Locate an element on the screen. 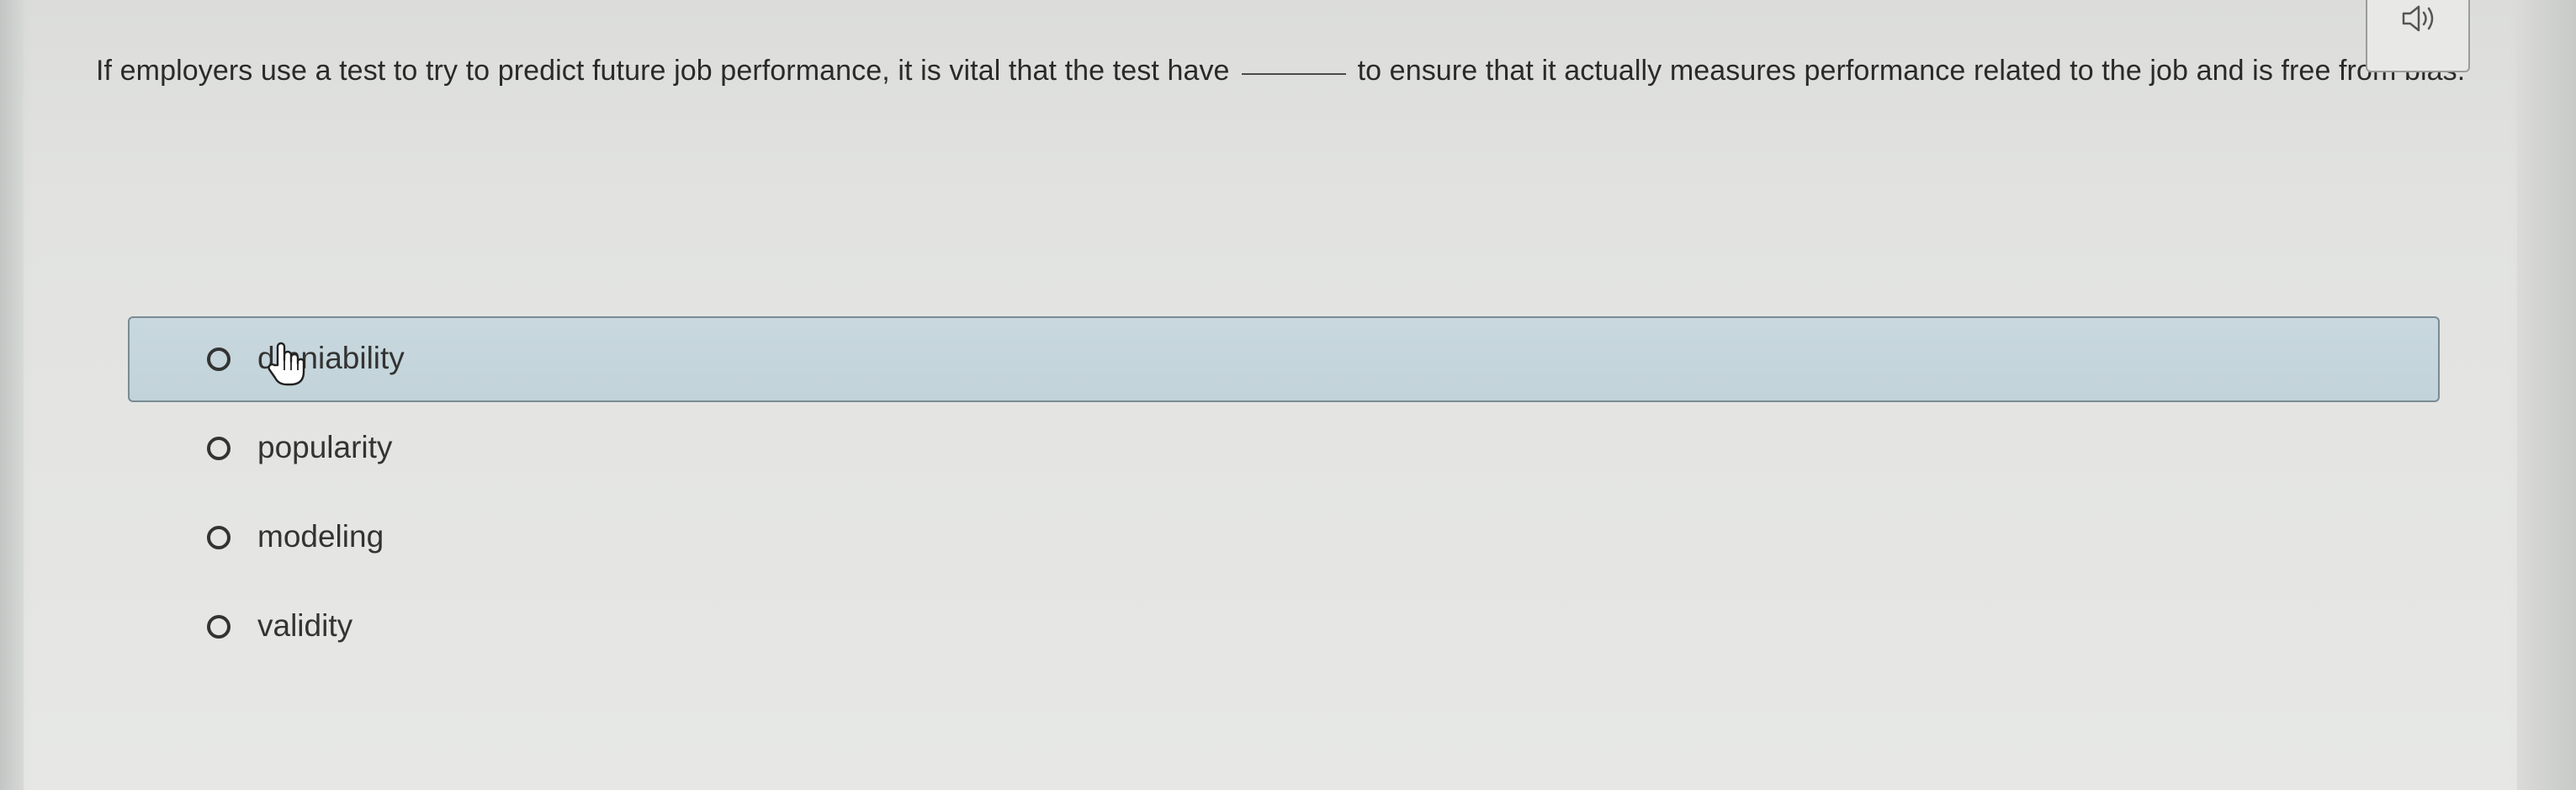 The image size is (2576, 790). option-modeling: modeling is located at coordinates (1284, 549).